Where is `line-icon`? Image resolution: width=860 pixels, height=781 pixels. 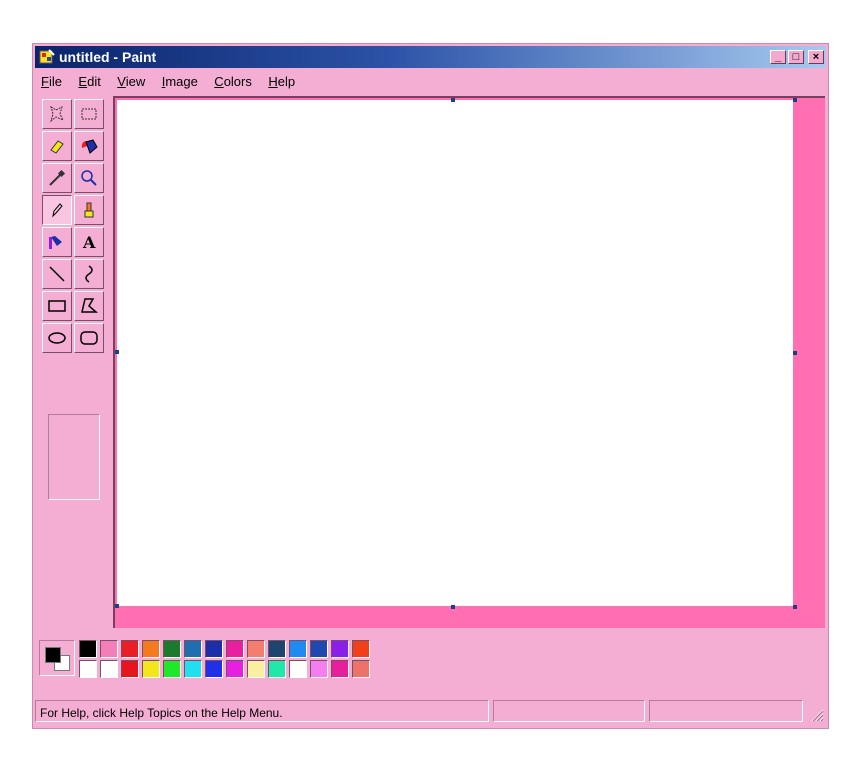
line-icon is located at coordinates (57, 274).